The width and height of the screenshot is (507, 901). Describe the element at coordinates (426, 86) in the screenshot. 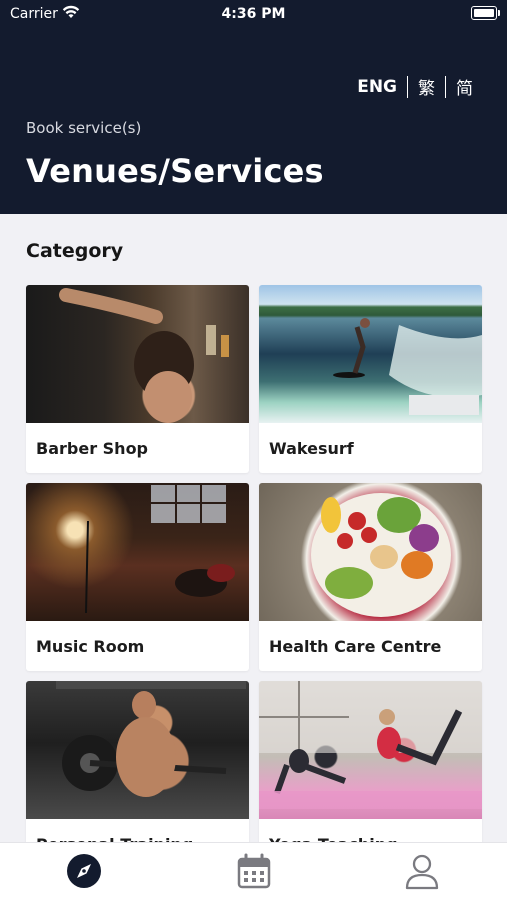

I see `lang-traditional-chinese-button: 繁` at that location.